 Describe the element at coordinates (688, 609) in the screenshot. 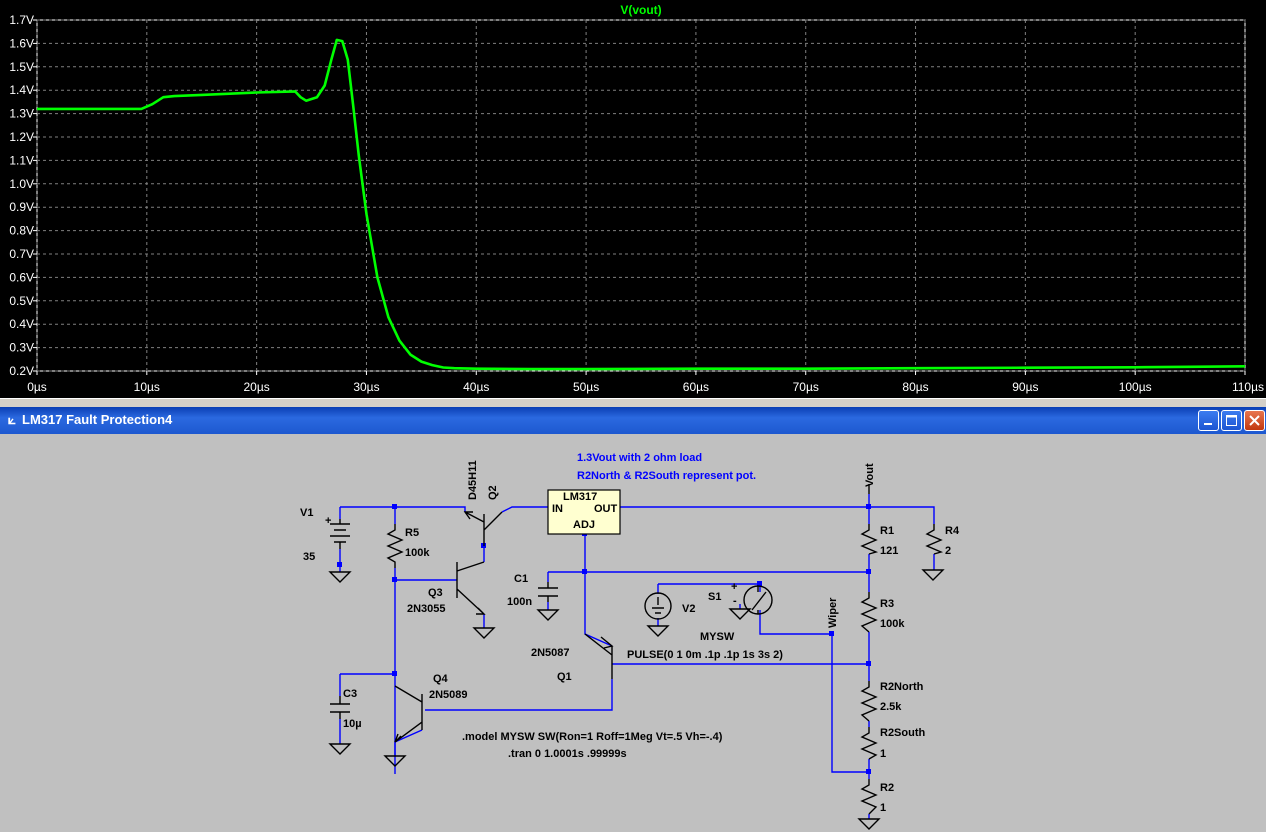

I see `v2-name: V2` at that location.